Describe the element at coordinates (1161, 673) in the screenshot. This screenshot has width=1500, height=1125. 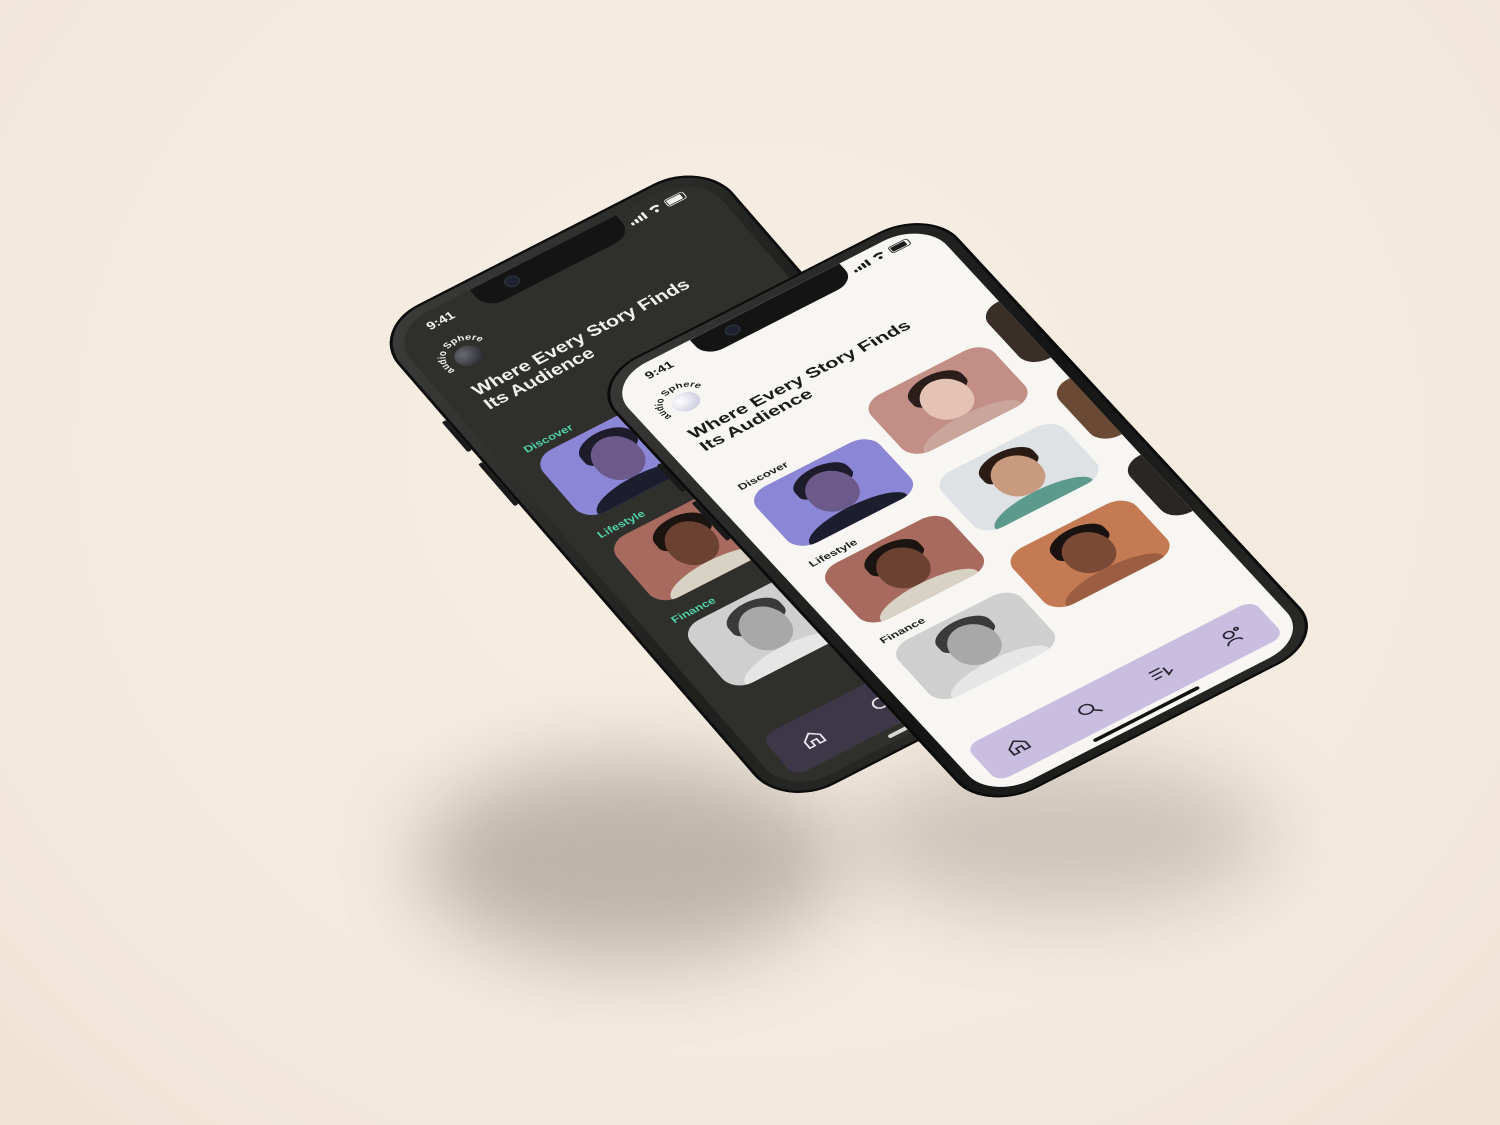
I see `playlist-icon` at that location.